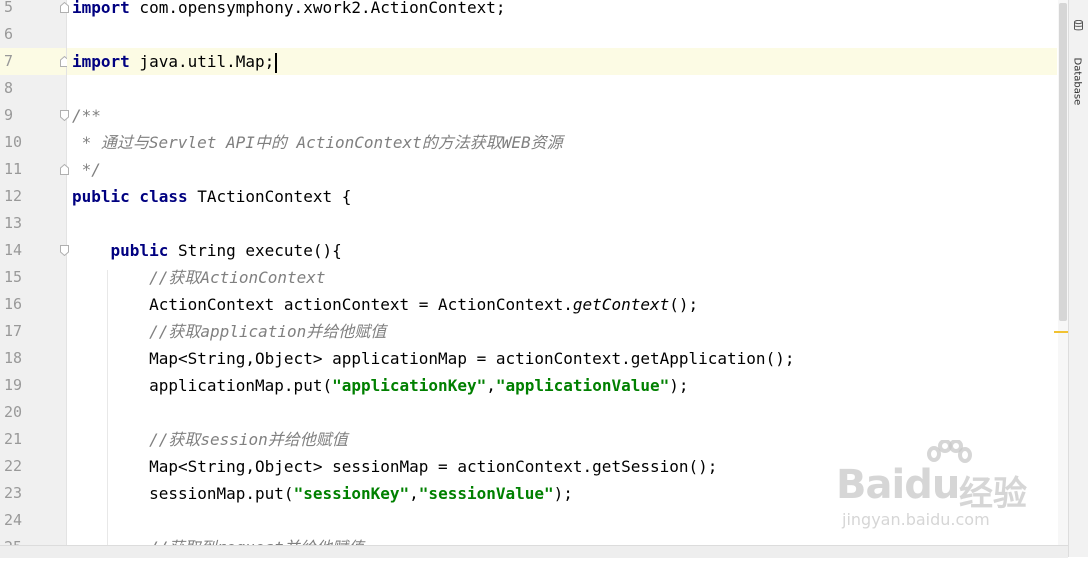  Describe the element at coordinates (13, 169) in the screenshot. I see `line-number: 11` at that location.